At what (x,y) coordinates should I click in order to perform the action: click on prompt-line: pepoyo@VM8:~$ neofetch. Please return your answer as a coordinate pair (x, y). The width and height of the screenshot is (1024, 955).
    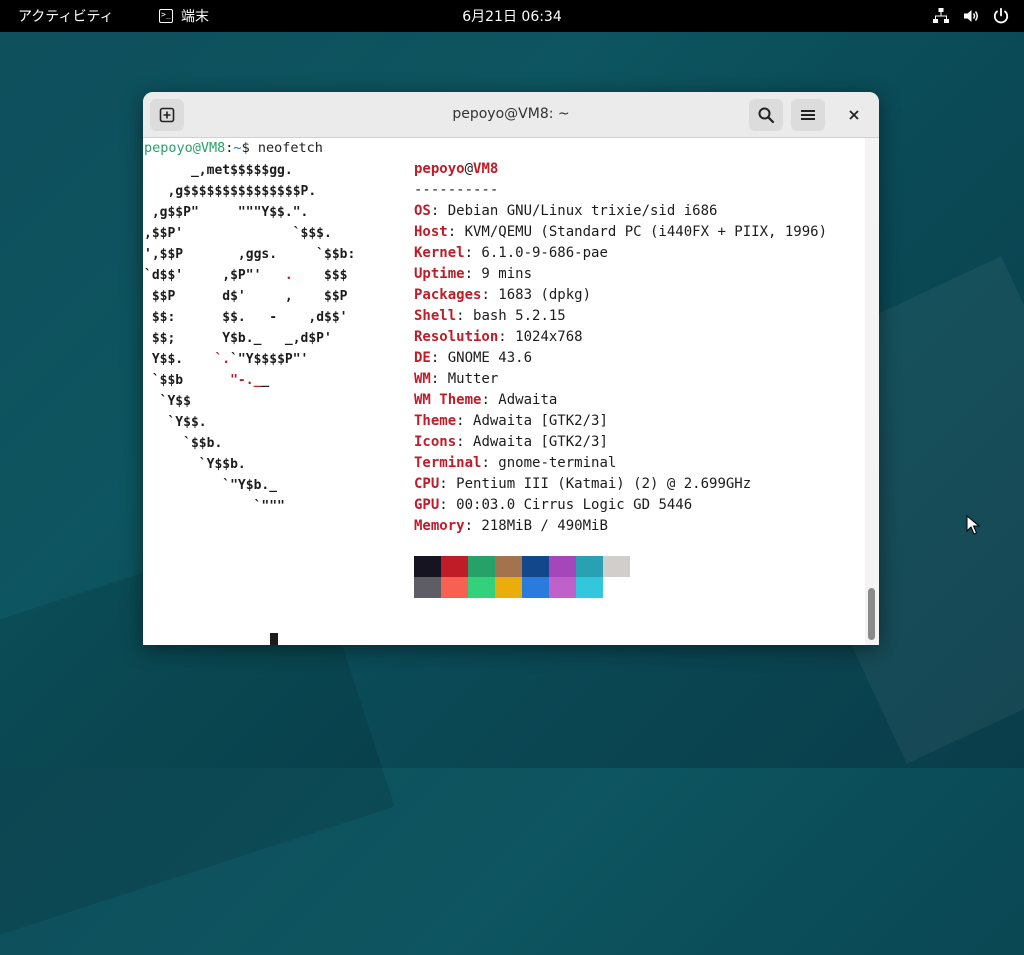
    Looking at the image, I should click on (233, 148).